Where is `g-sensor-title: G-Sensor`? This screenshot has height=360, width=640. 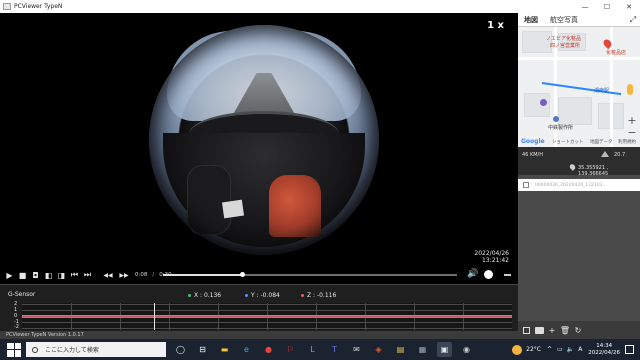 g-sensor-title: G-Sensor is located at coordinates (22, 294).